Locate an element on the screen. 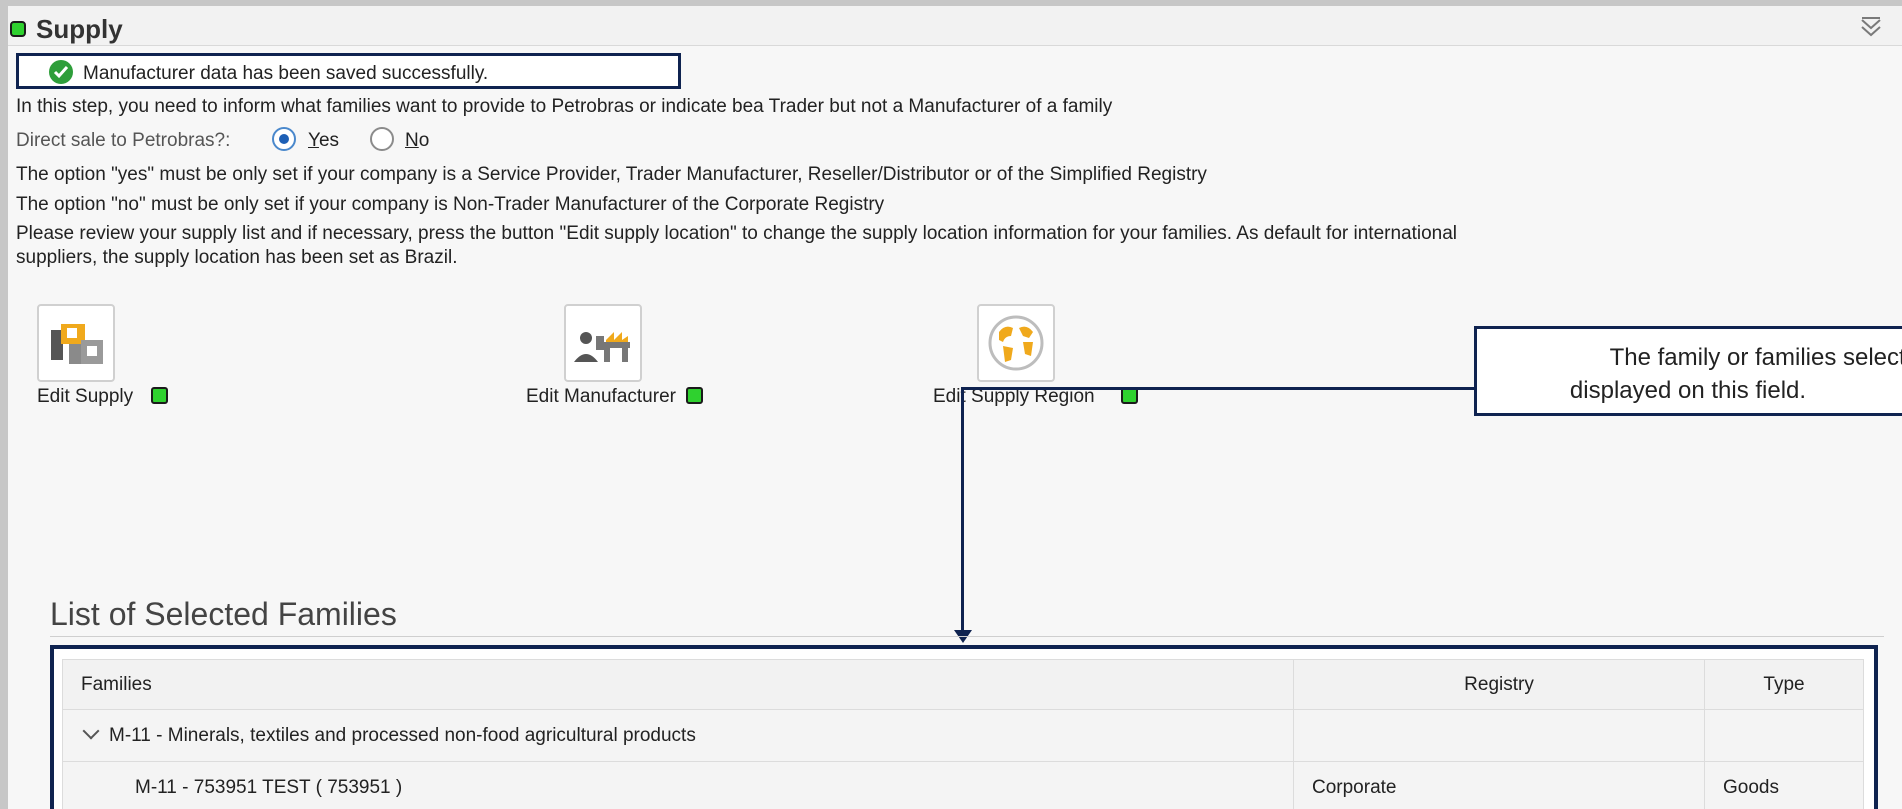 The image size is (1902, 809). supply-icon is located at coordinates (77, 344).